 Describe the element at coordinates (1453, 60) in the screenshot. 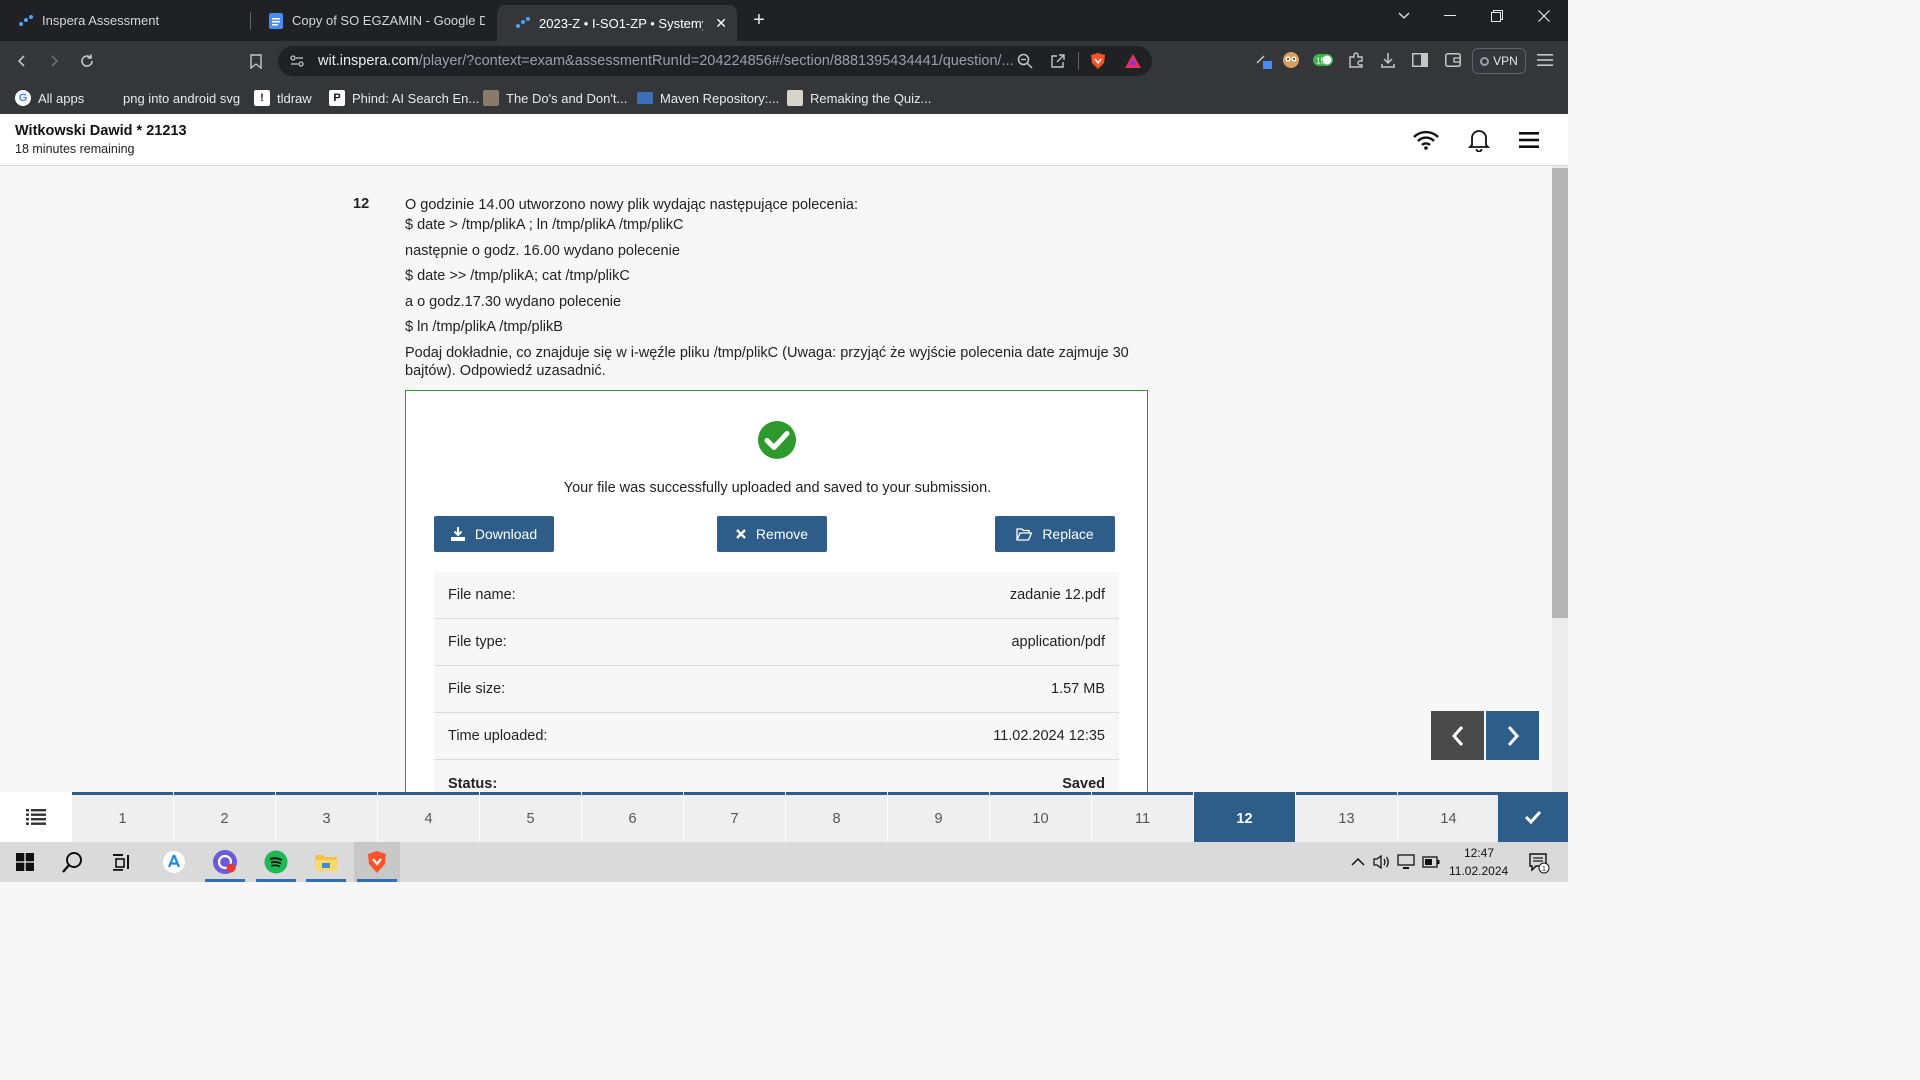

I see `wallet-icon` at that location.